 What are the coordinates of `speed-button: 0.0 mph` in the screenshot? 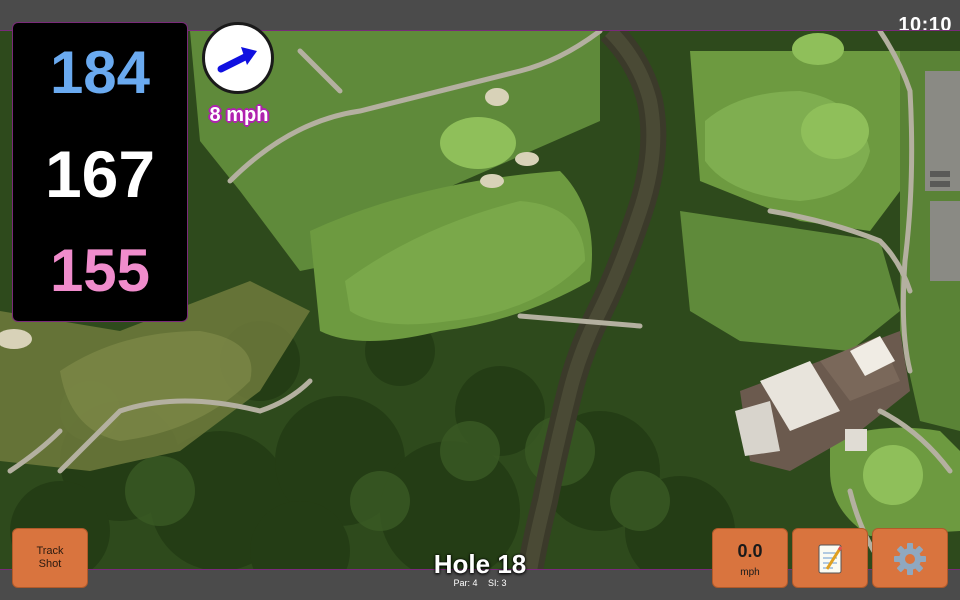 It's located at (750, 558).